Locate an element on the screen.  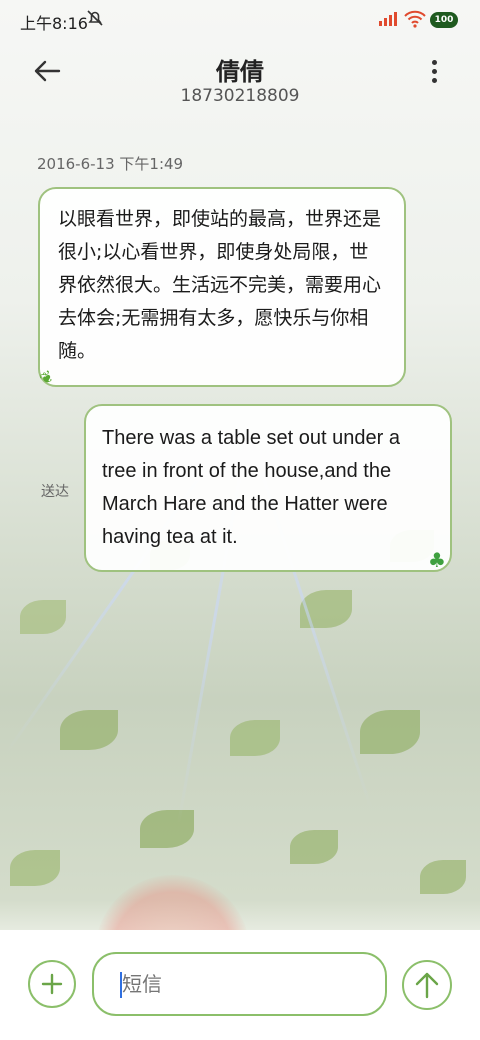
plus-icon is located at coordinates (52, 984).